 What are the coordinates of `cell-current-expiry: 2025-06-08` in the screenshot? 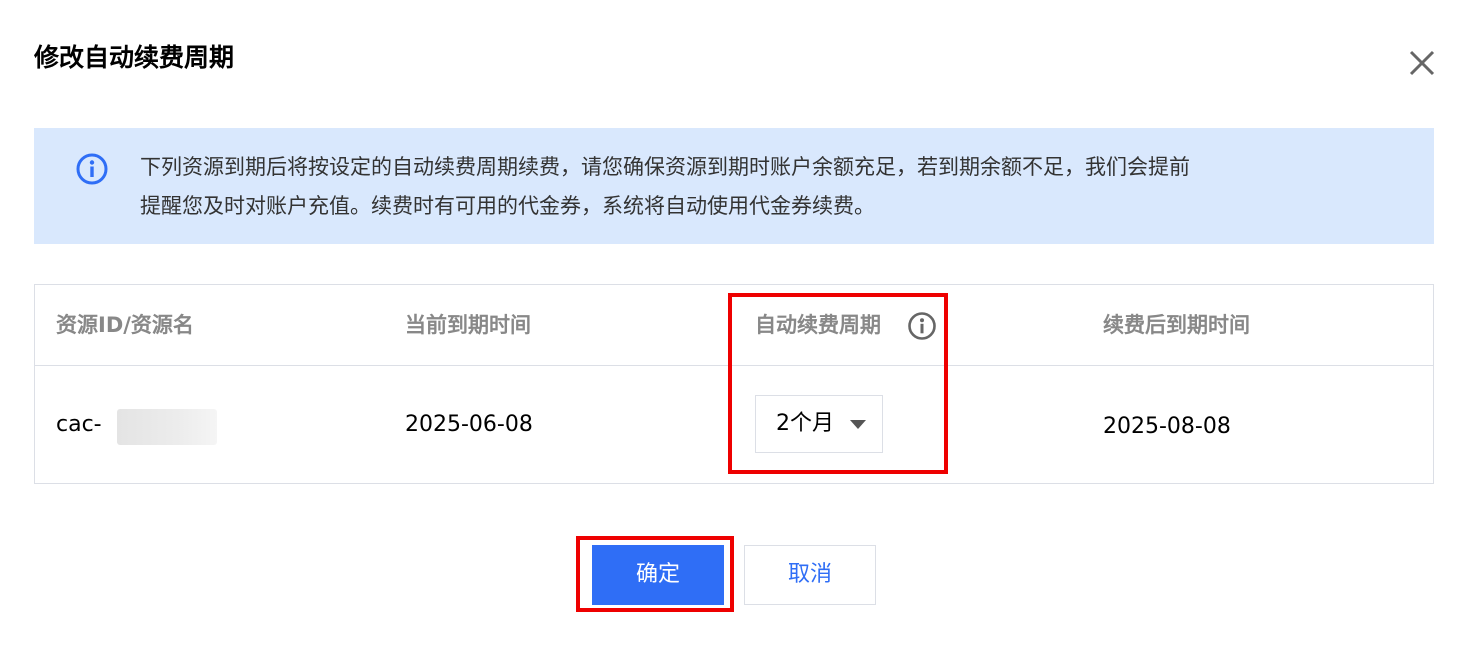 It's located at (469, 424).